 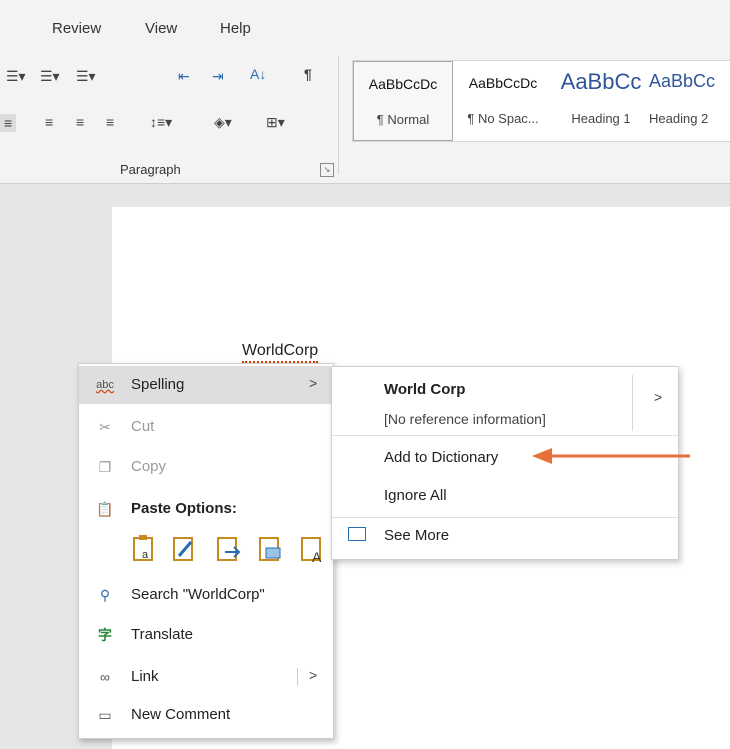 What do you see at coordinates (143, 426) in the screenshot?
I see `menu-item-label: Cut` at bounding box center [143, 426].